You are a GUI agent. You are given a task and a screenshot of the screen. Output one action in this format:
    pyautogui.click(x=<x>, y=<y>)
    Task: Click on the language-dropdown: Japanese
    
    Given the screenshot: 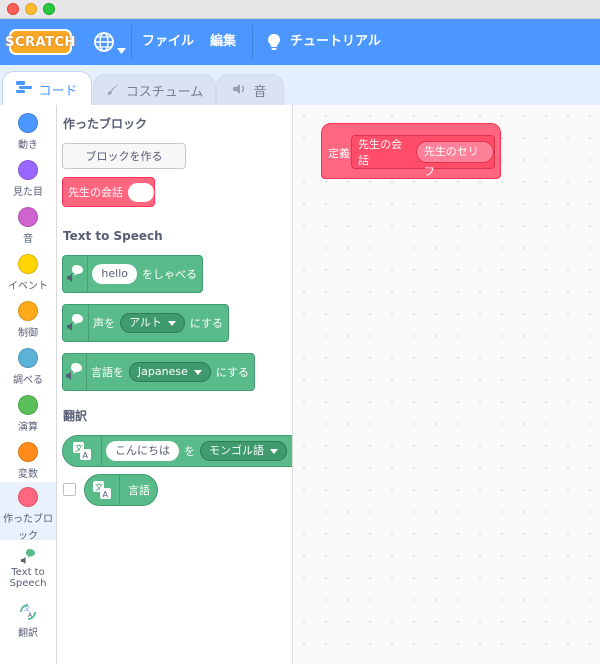 What is the action you would take?
    pyautogui.click(x=169, y=372)
    